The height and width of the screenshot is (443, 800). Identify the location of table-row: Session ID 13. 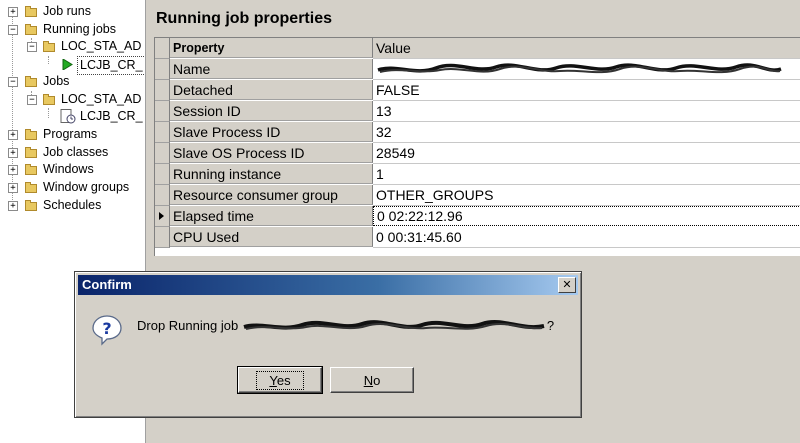
(477, 111).